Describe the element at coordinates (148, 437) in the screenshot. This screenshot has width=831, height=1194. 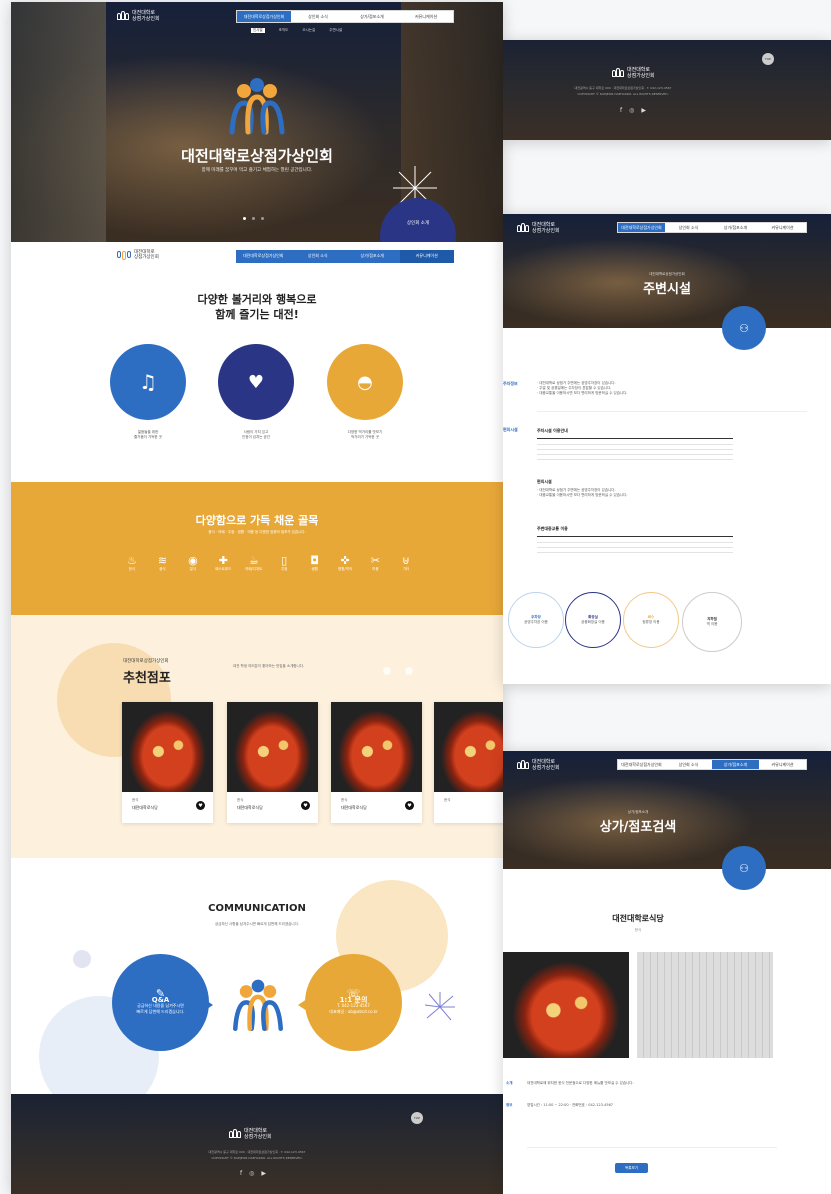
I see `feature-caption-line2: 즐거움이 가득한 곳` at that location.